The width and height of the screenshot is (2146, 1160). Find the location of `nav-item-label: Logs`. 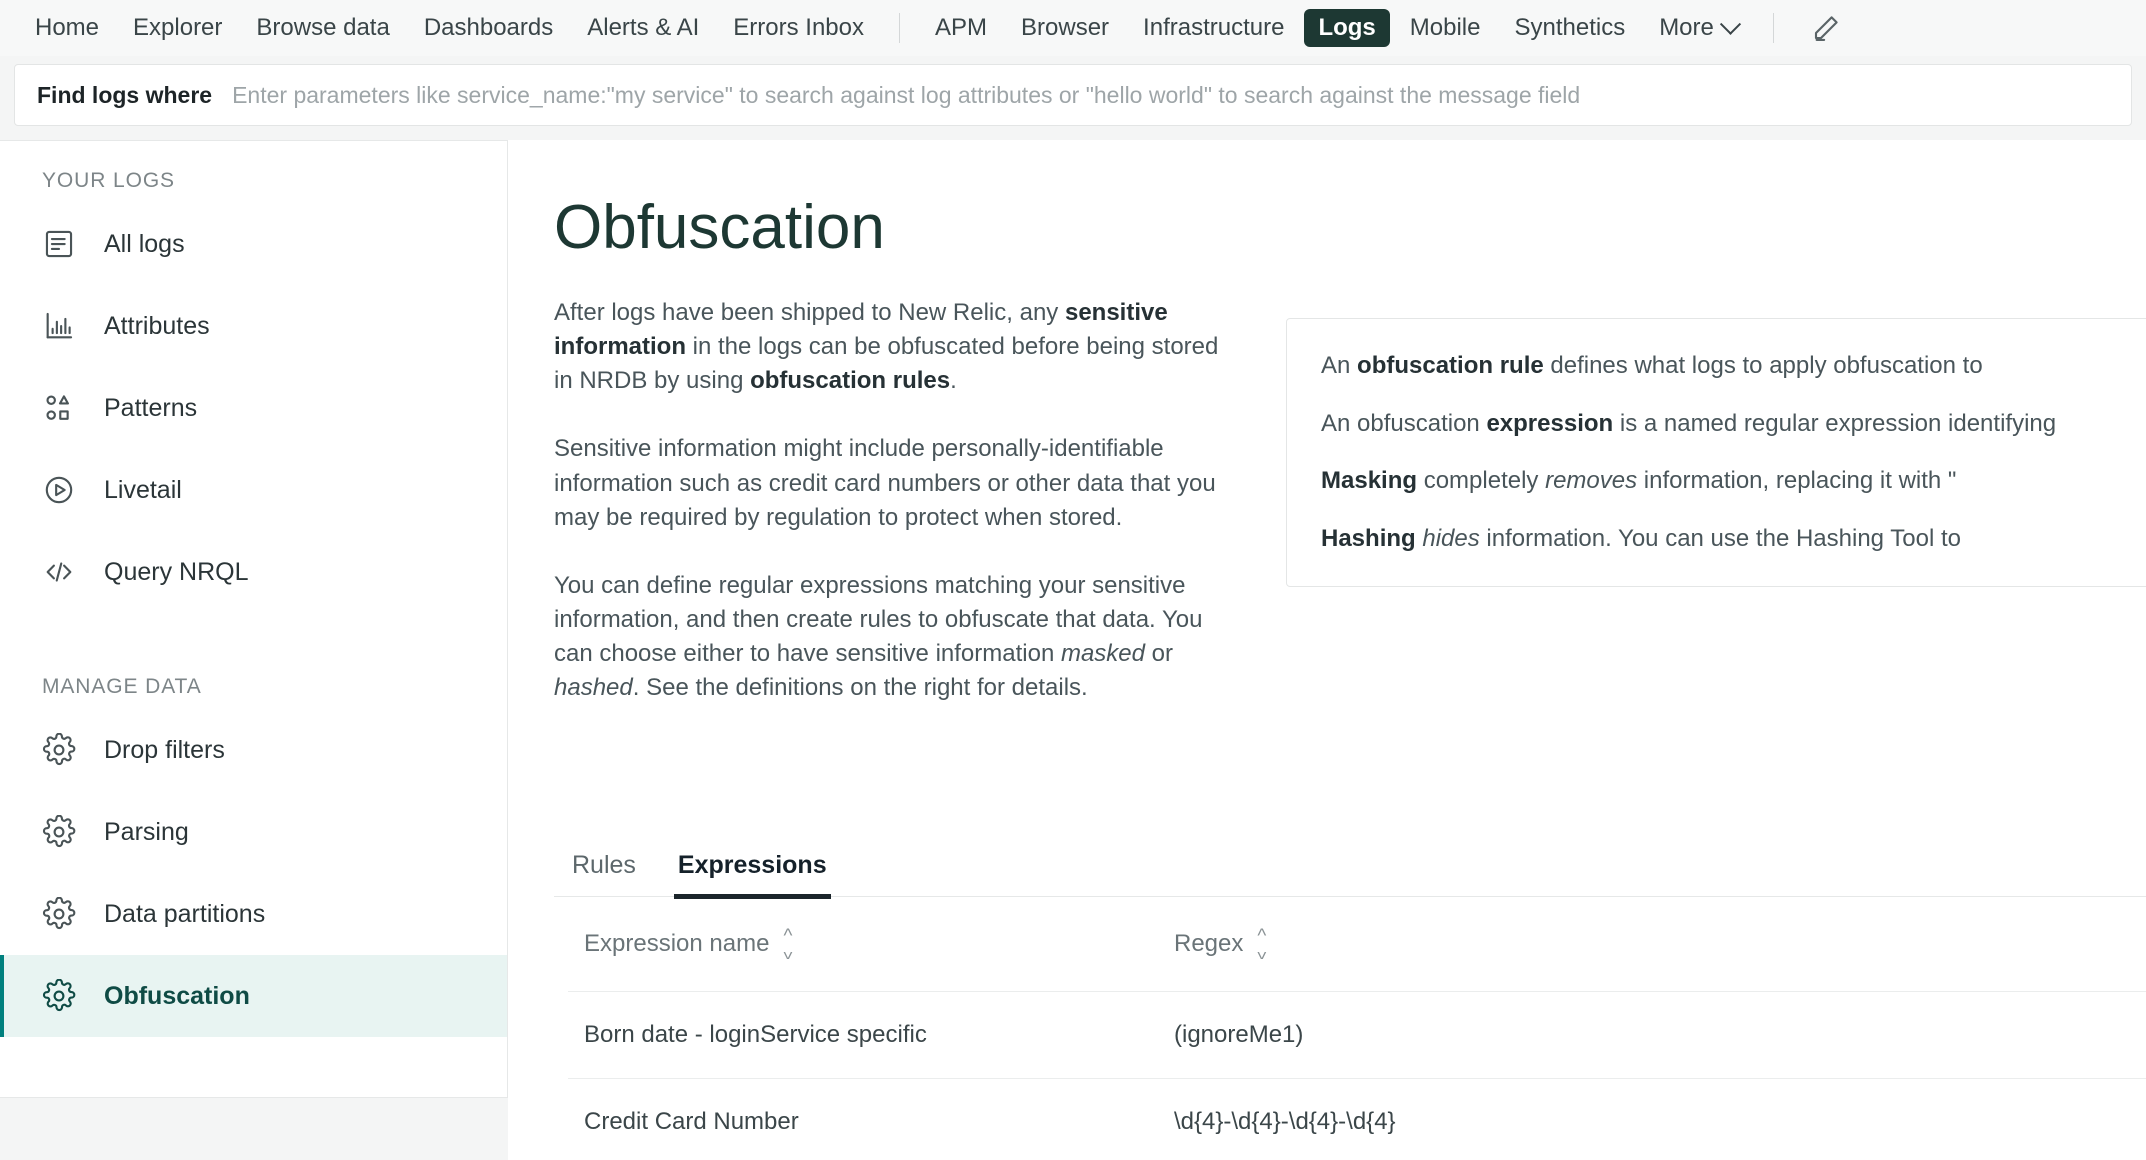

nav-item-label: Logs is located at coordinates (1347, 27).